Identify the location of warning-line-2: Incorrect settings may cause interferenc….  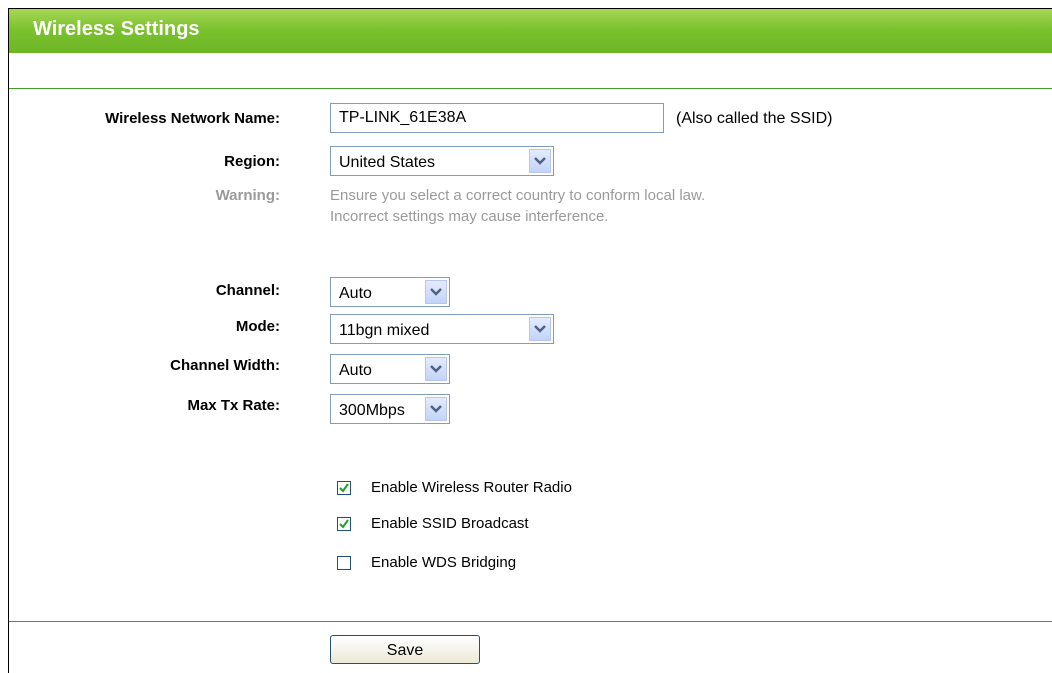
(469, 216).